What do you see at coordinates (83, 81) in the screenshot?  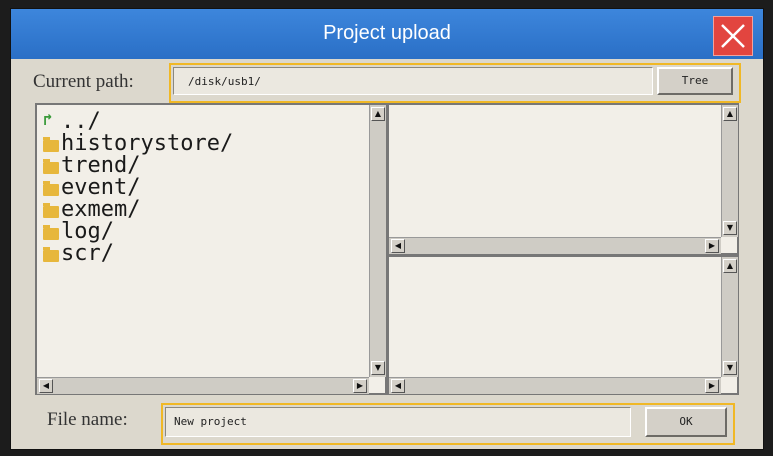 I see `current-path-label: Current path:` at bounding box center [83, 81].